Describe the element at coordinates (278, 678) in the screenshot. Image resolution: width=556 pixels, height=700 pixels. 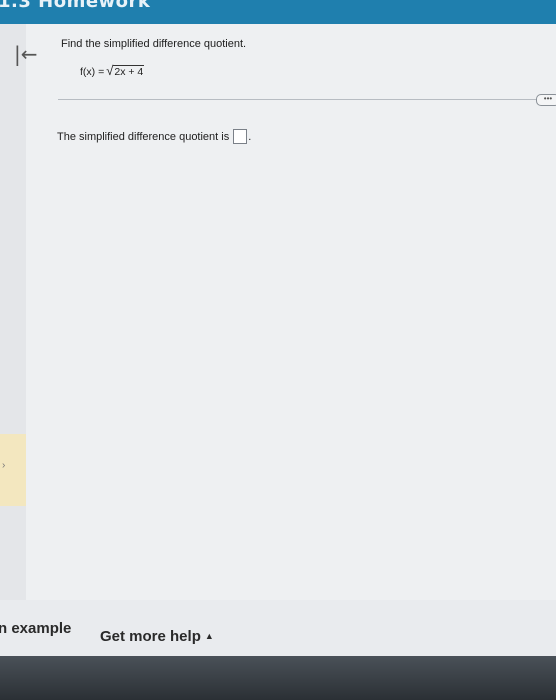
I see `footer-bar` at that location.